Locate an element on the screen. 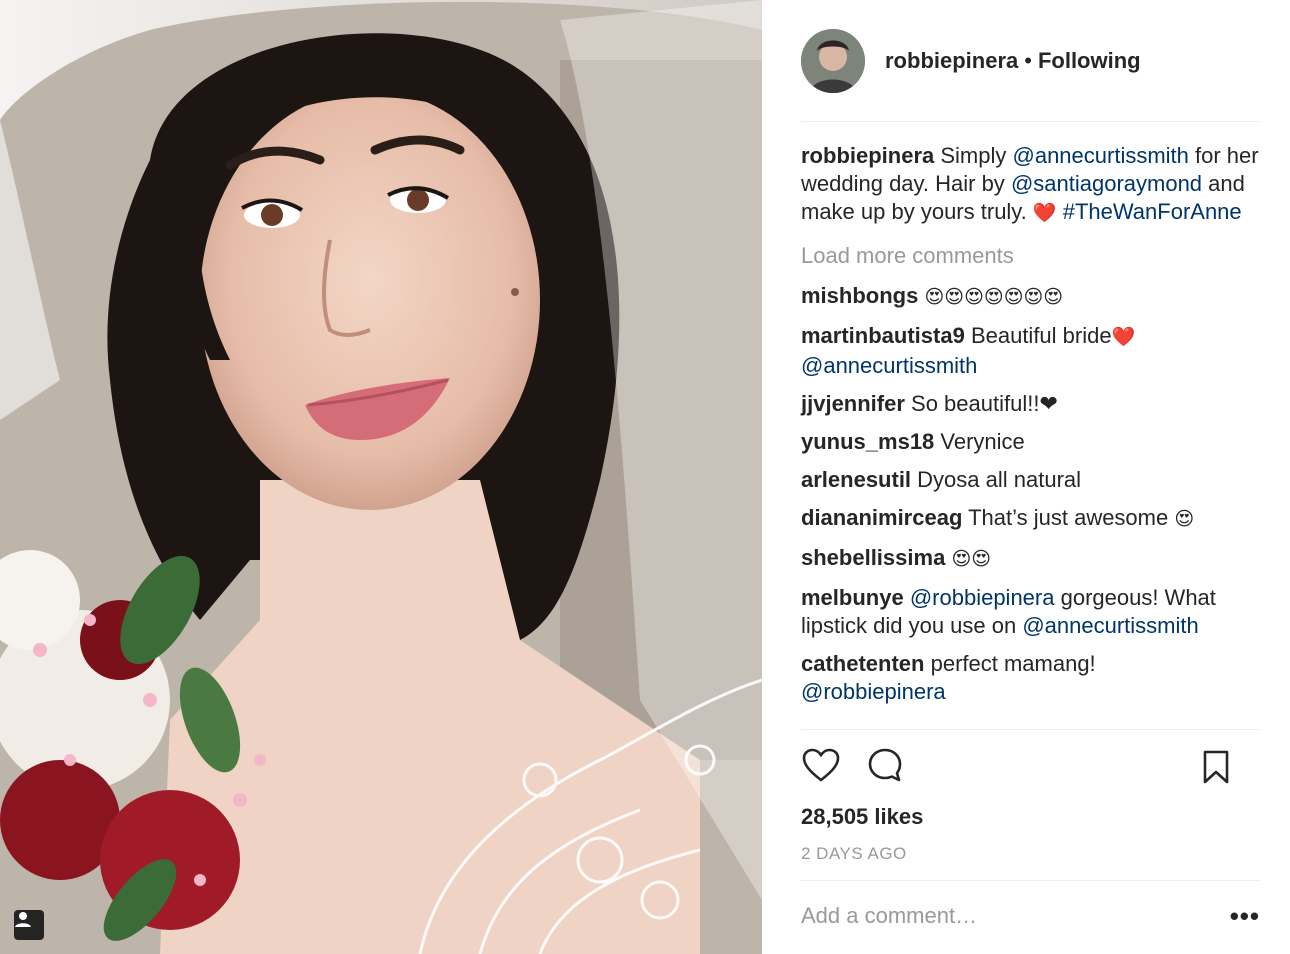 This screenshot has height=954, width=1290. comment-text: Beautiful bride is located at coordinates (1038, 335).